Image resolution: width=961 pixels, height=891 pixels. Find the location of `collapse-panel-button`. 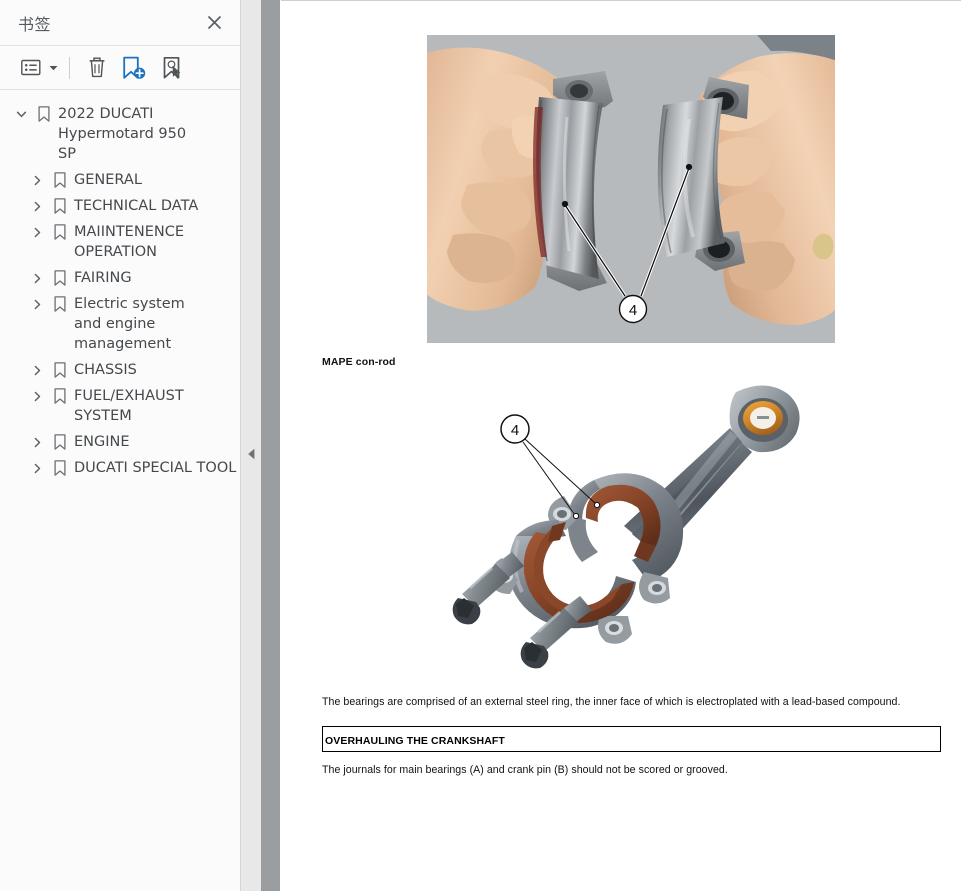

collapse-panel-button is located at coordinates (251, 454).